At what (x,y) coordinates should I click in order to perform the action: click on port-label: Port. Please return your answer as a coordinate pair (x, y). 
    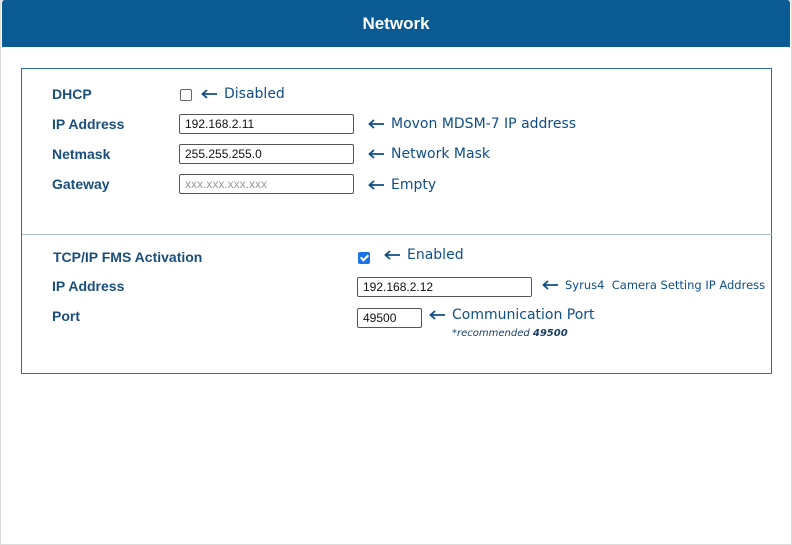
    Looking at the image, I should click on (66, 316).